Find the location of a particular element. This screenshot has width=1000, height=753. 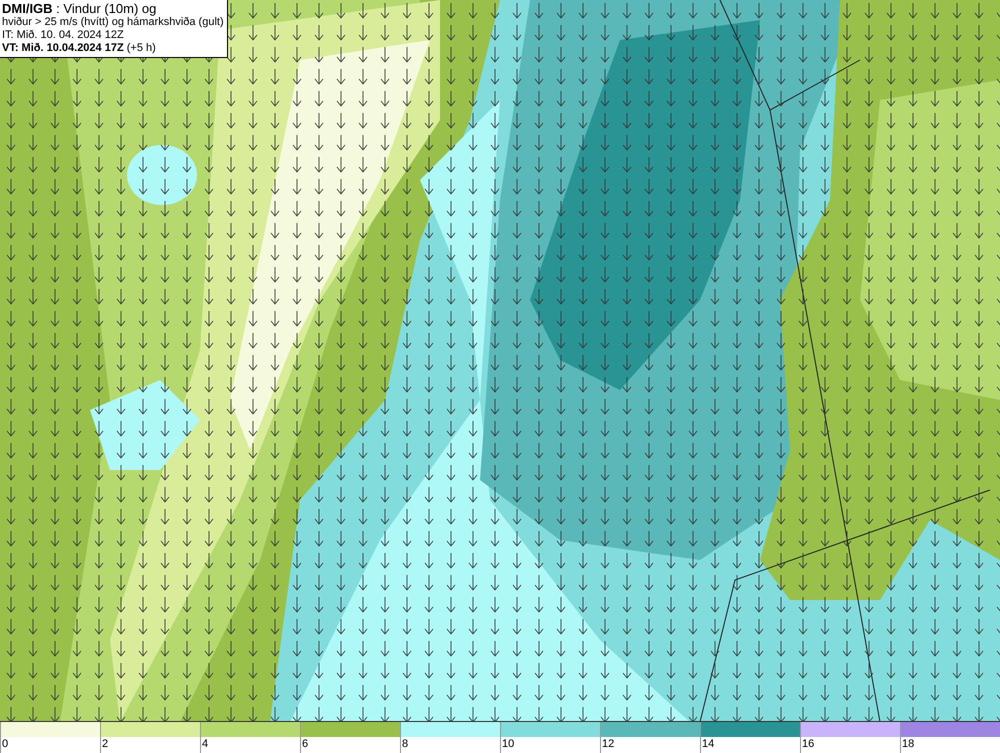

legend-tick-label: 2 is located at coordinates (104, 744).